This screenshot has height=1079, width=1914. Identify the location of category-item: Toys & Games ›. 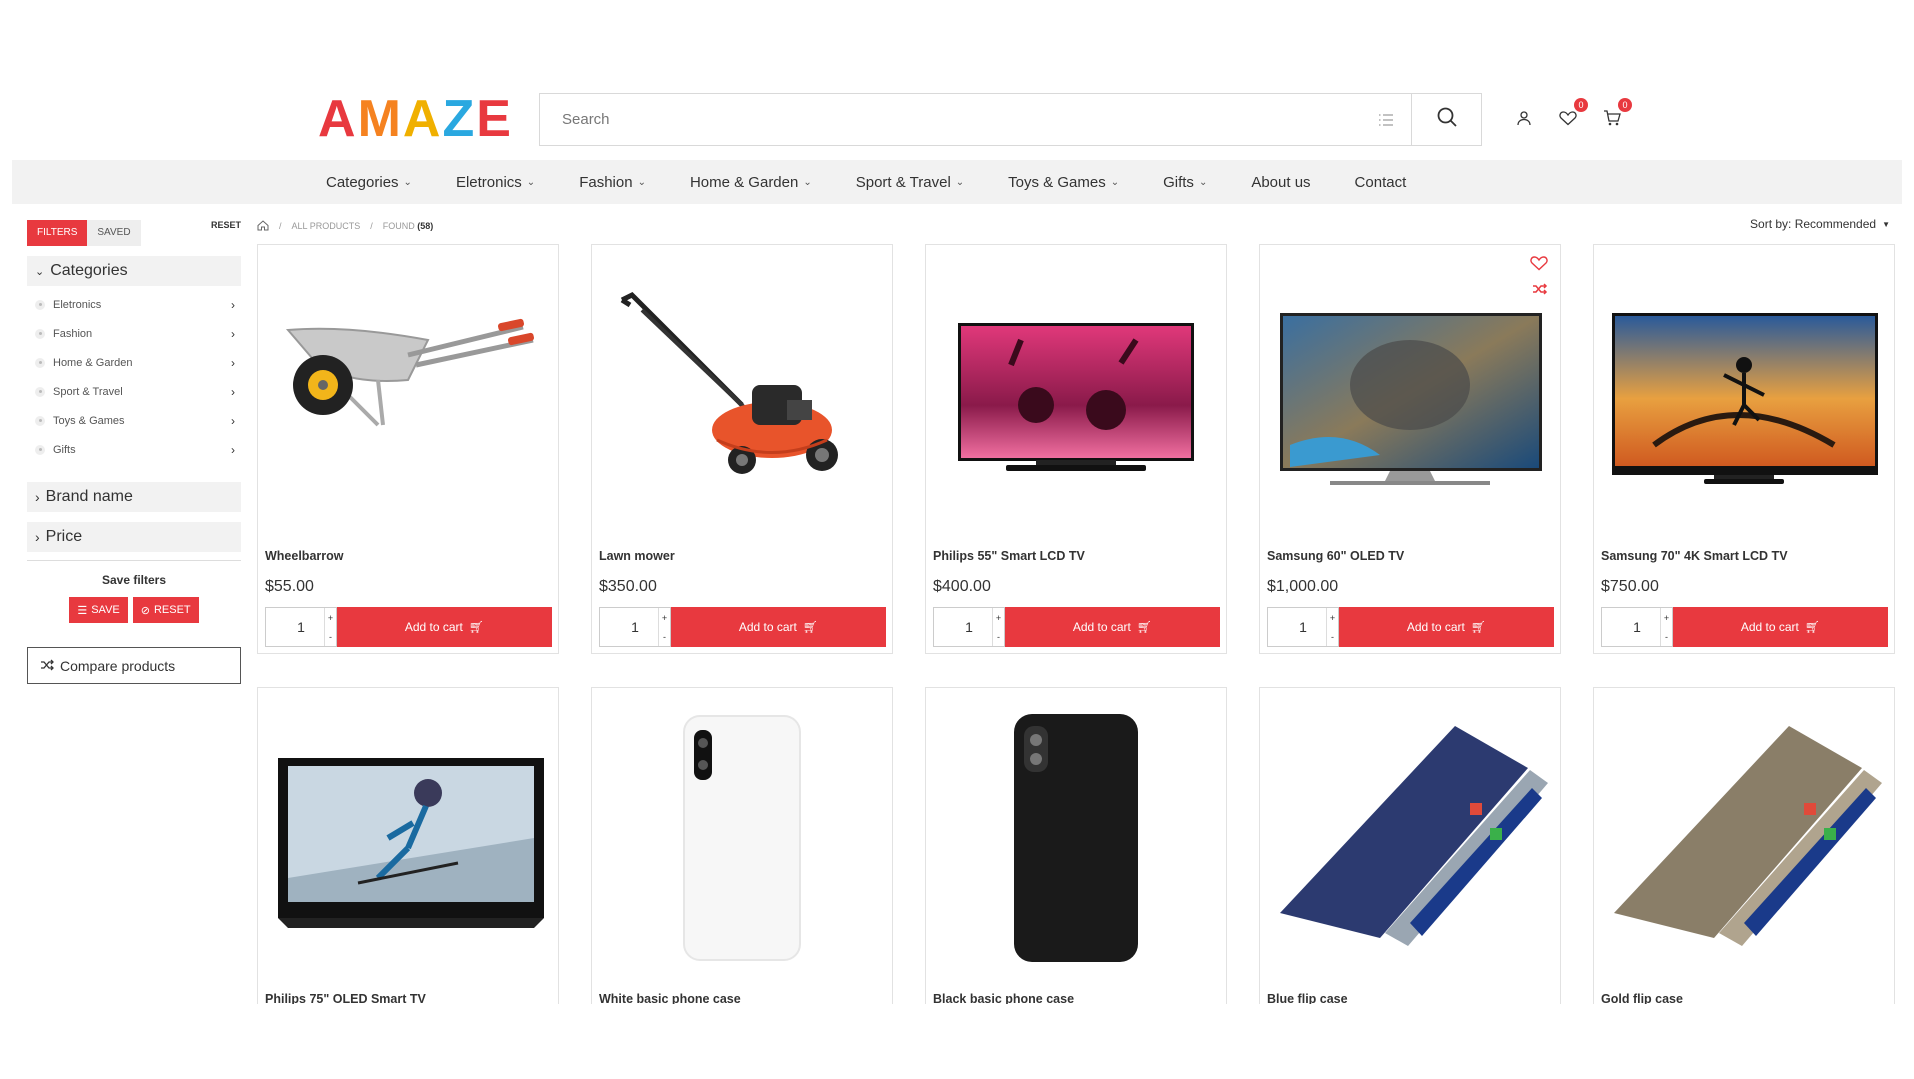
(134, 420).